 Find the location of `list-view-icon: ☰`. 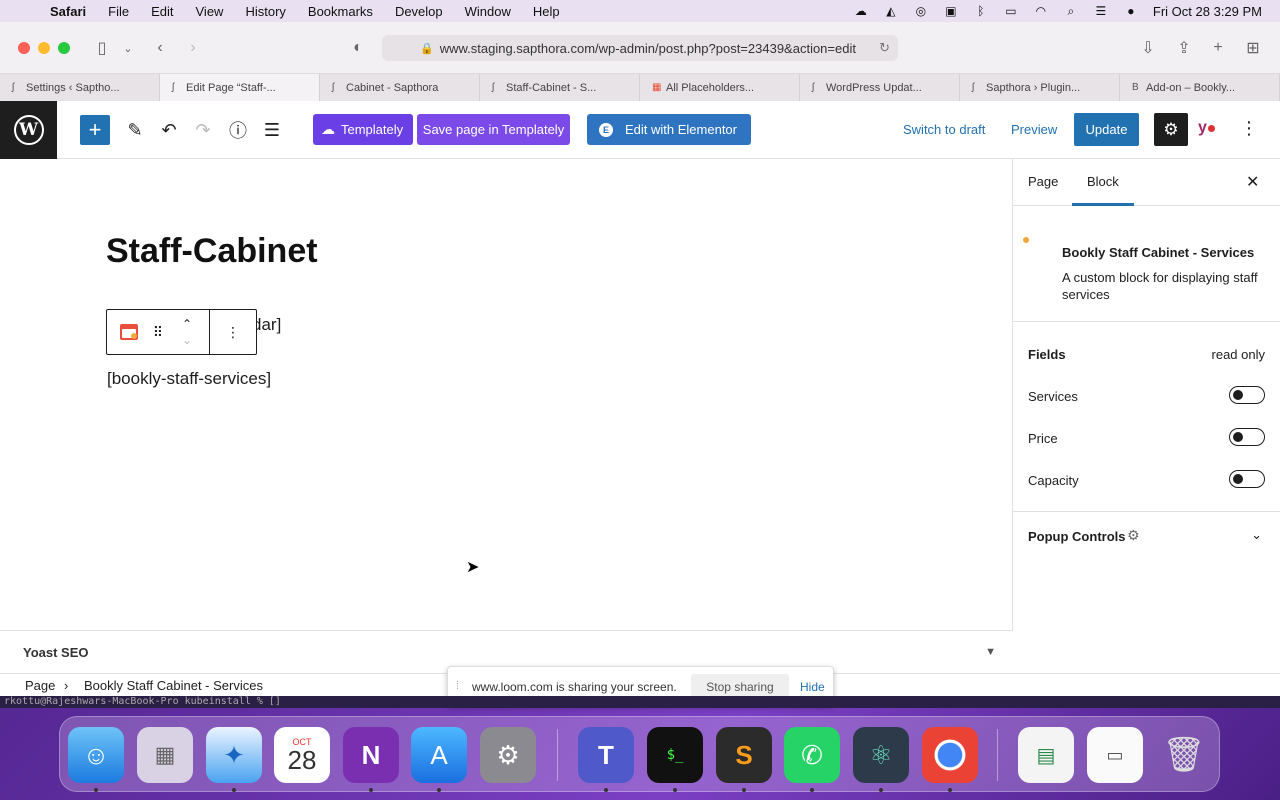

list-view-icon: ☰ is located at coordinates (272, 130).